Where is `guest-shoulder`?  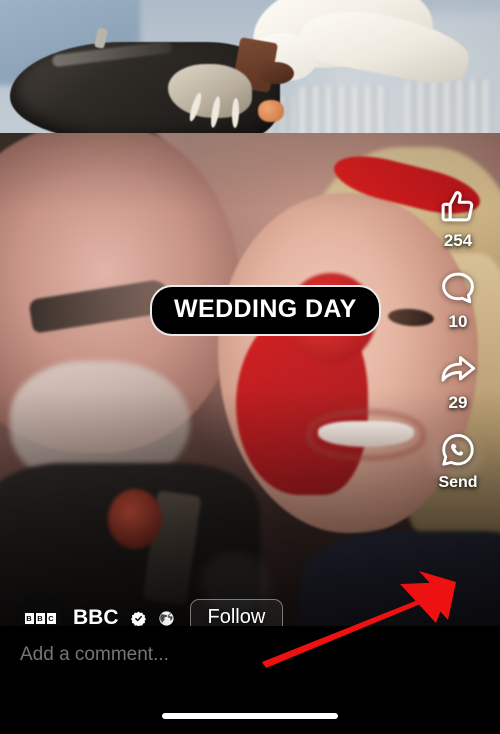 guest-shoulder is located at coordinates (400, 578).